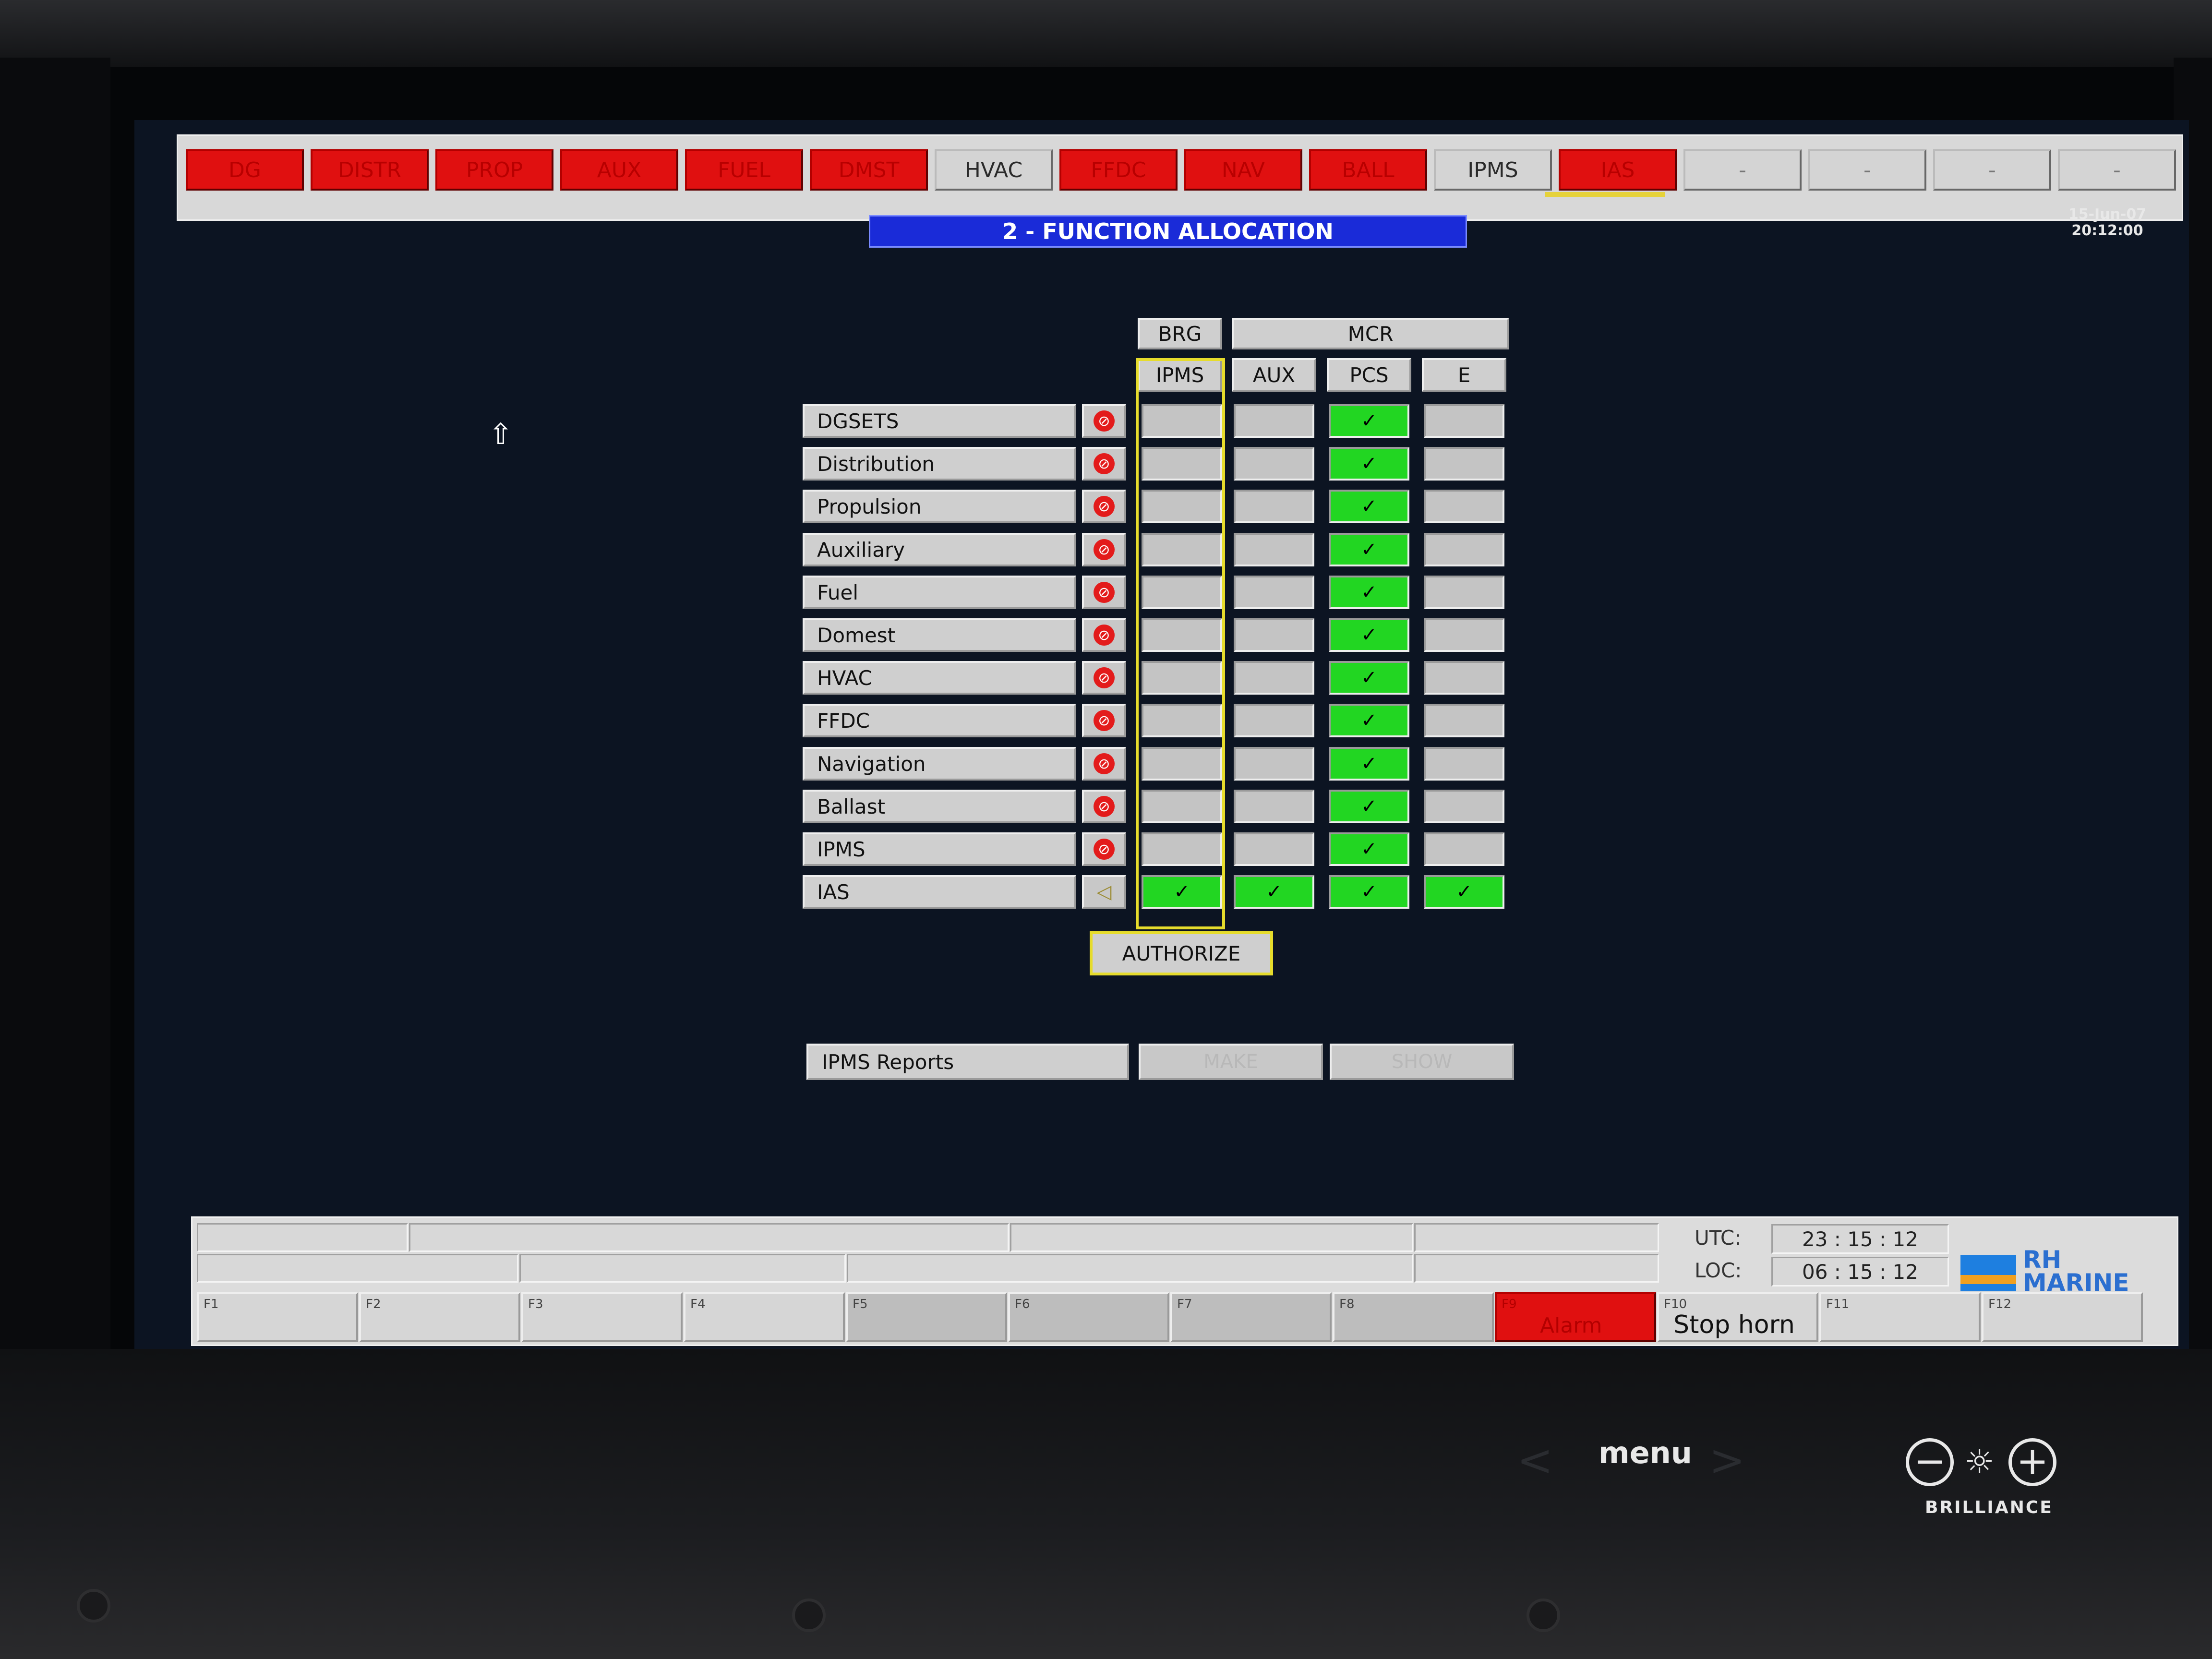 This screenshot has height=1659, width=2212. What do you see at coordinates (1104, 892) in the screenshot?
I see `speaker-button: ◁` at bounding box center [1104, 892].